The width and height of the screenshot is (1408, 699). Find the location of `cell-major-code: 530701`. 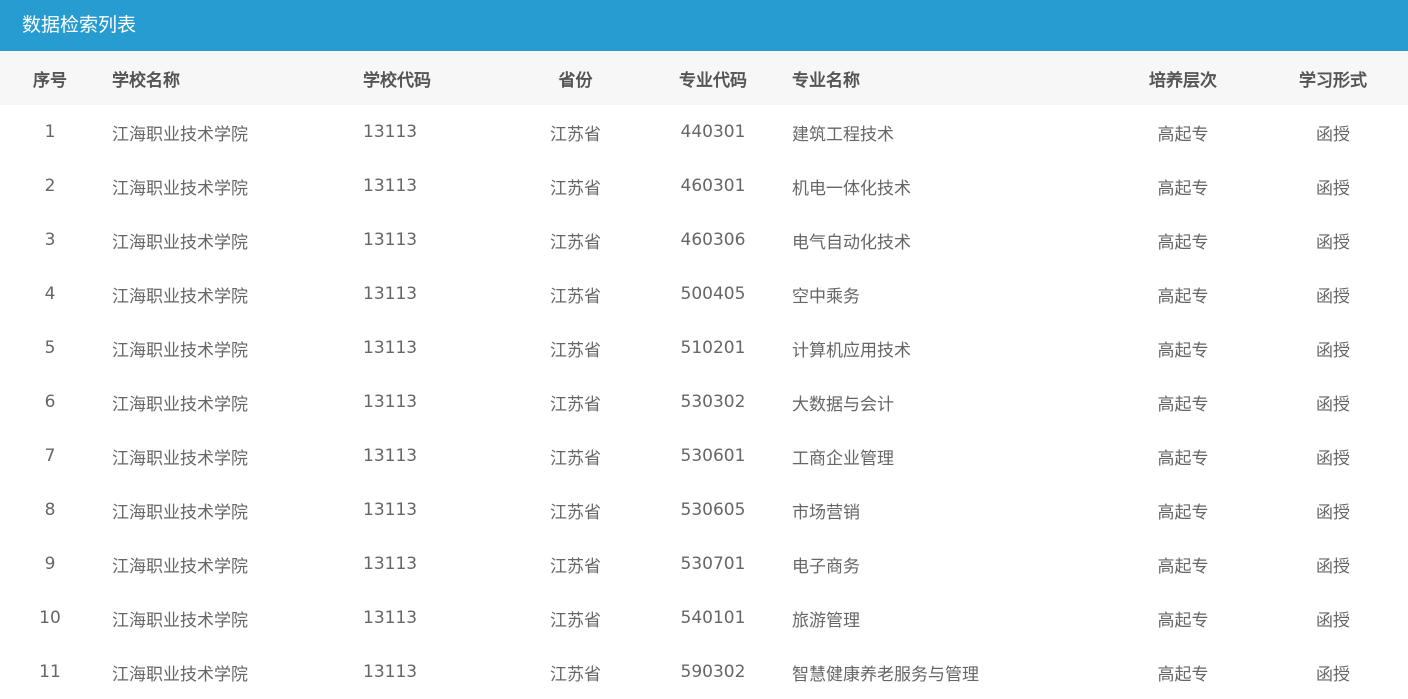

cell-major-code: 530701 is located at coordinates (713, 564).